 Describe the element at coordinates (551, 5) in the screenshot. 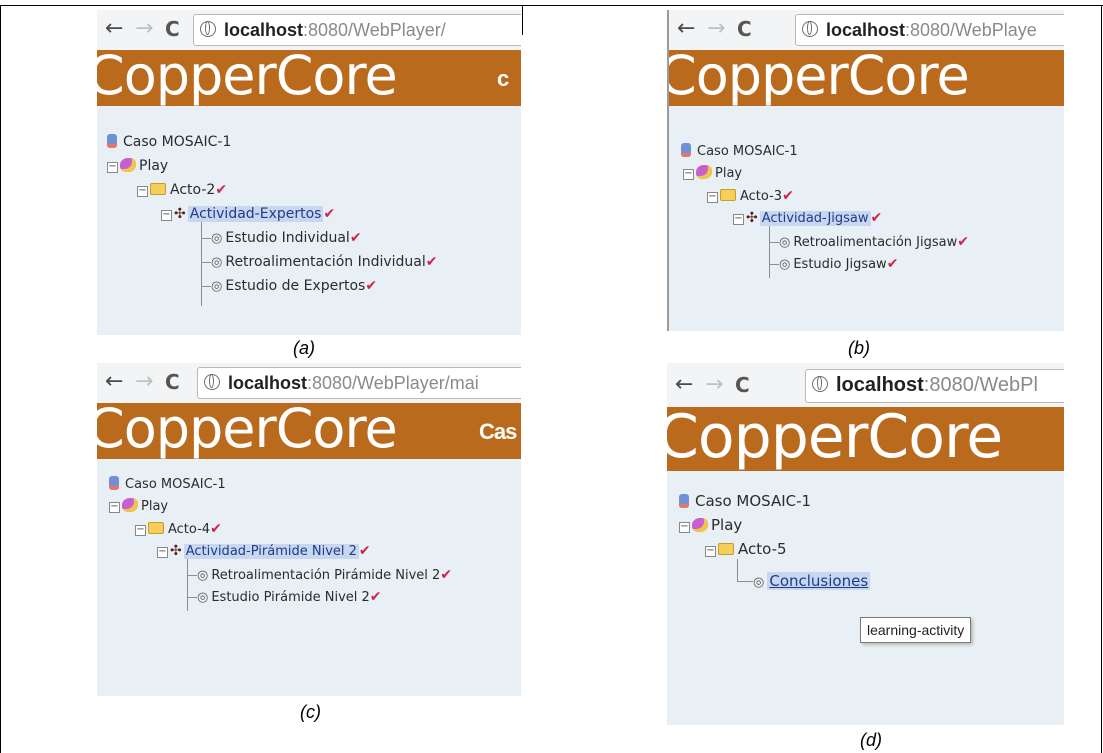

I see `figure-frame-top` at that location.